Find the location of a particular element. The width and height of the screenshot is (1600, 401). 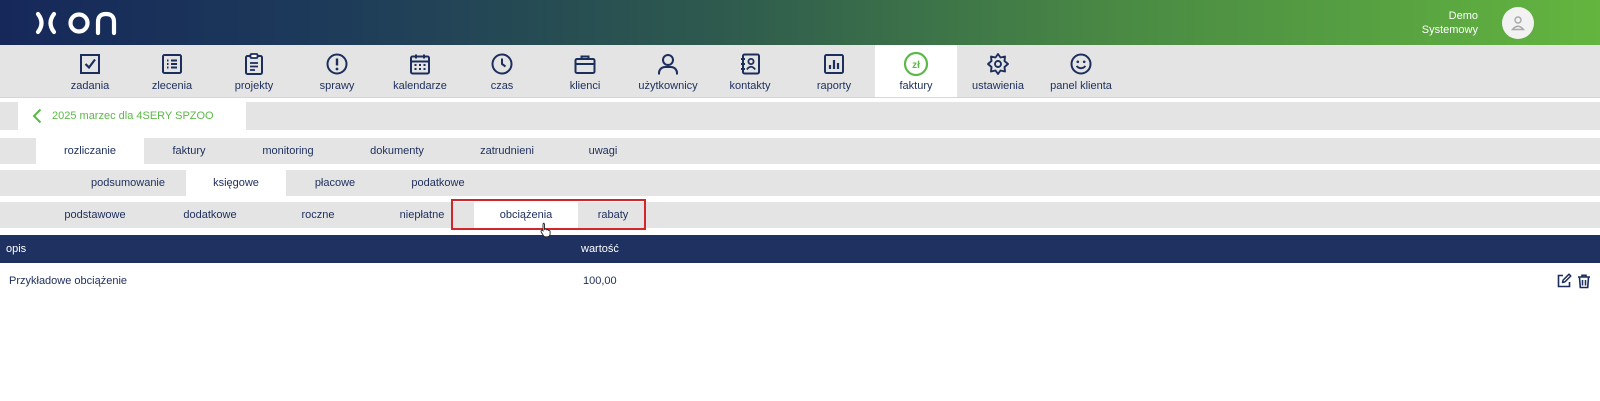

nav-item-sprawy: sprawy is located at coordinates (337, 71).